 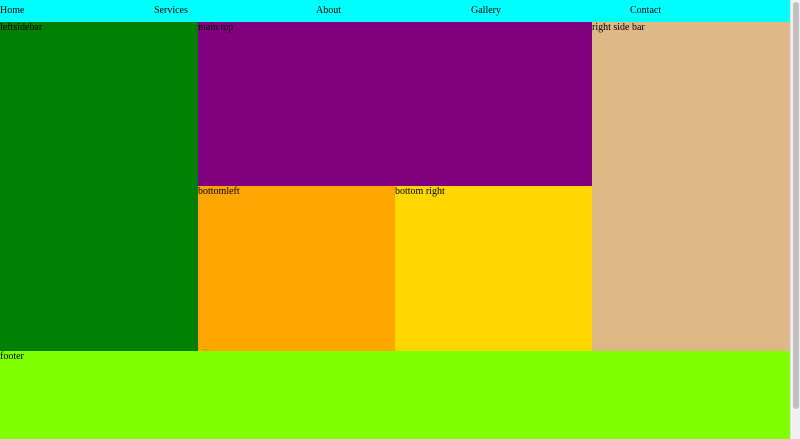 What do you see at coordinates (645, 11) in the screenshot?
I see `nav-link-contact: Contact` at bounding box center [645, 11].